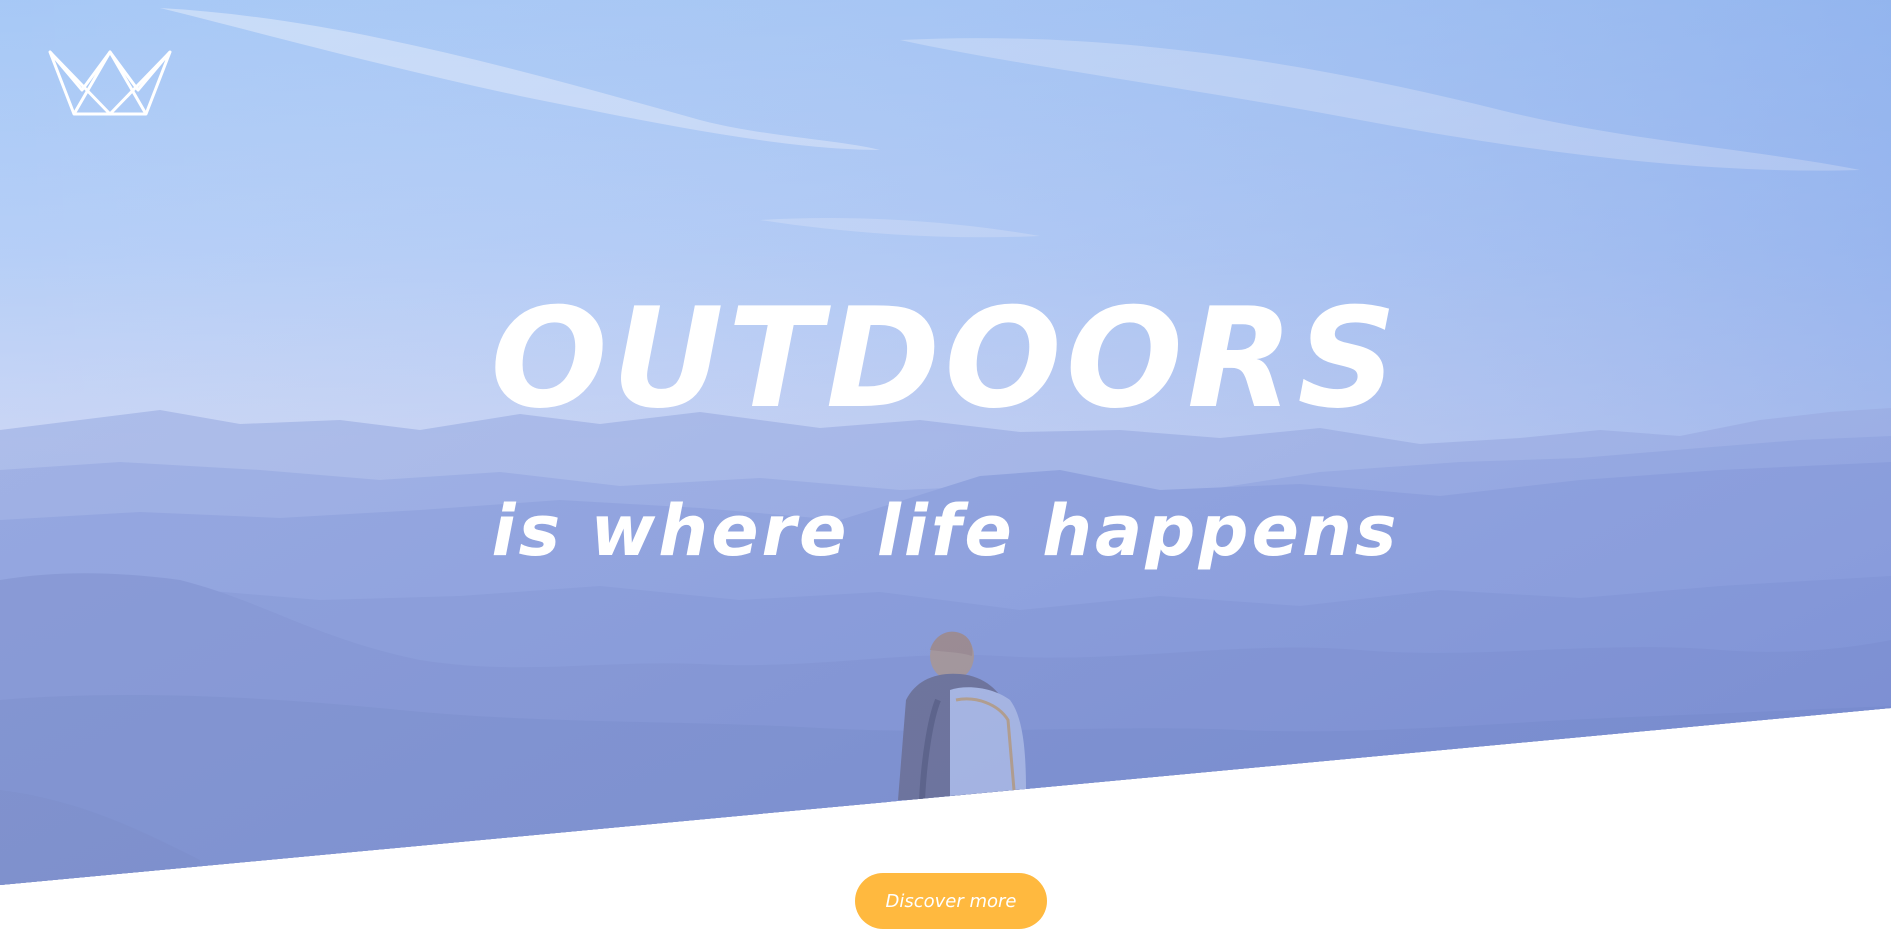  What do you see at coordinates (945, 358) in the screenshot?
I see `hero-headline: OUTDOORS` at bounding box center [945, 358].